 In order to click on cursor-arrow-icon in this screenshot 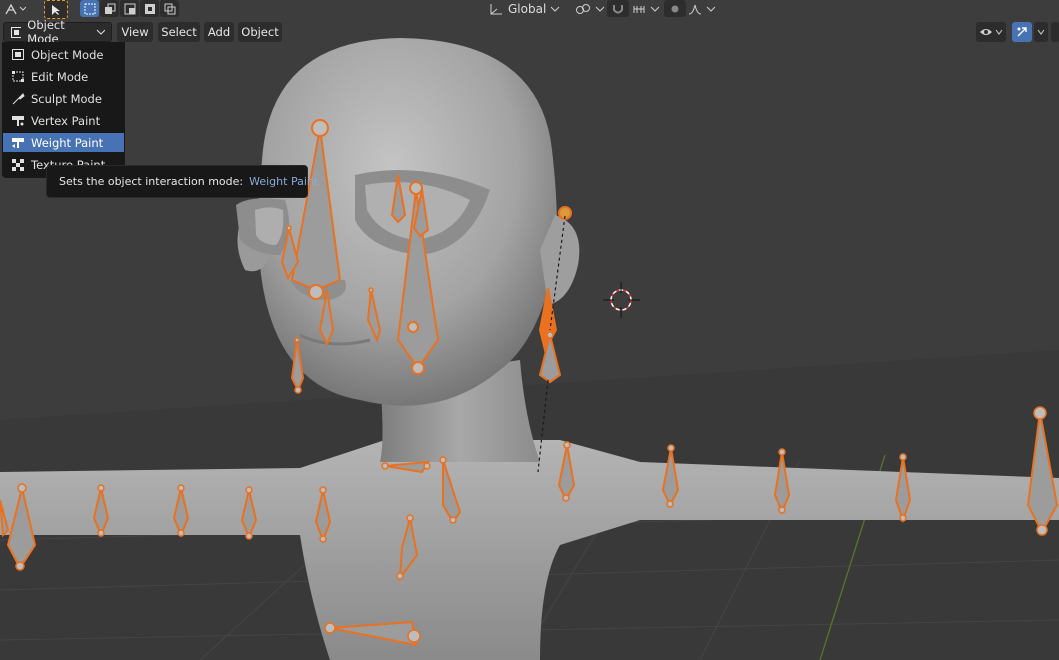, I will do `click(56, 9)`.